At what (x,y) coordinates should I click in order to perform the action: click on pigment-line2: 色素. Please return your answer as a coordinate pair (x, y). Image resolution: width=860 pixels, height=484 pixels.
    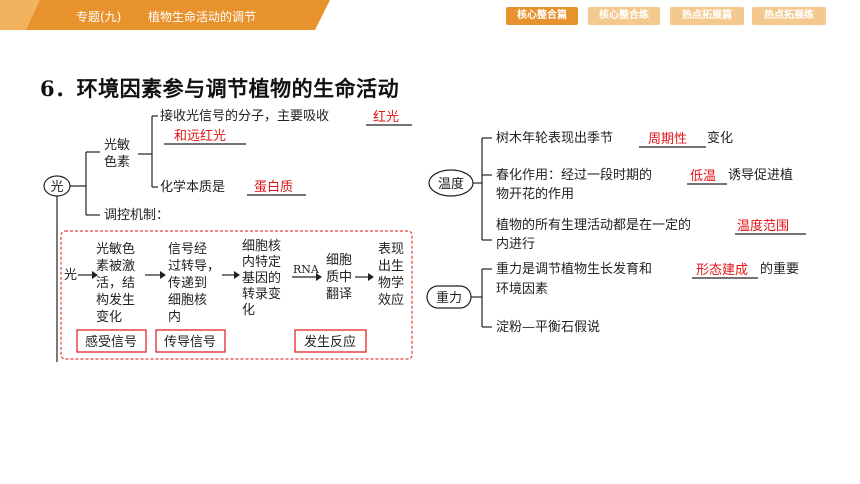
    Looking at the image, I should click on (117, 162).